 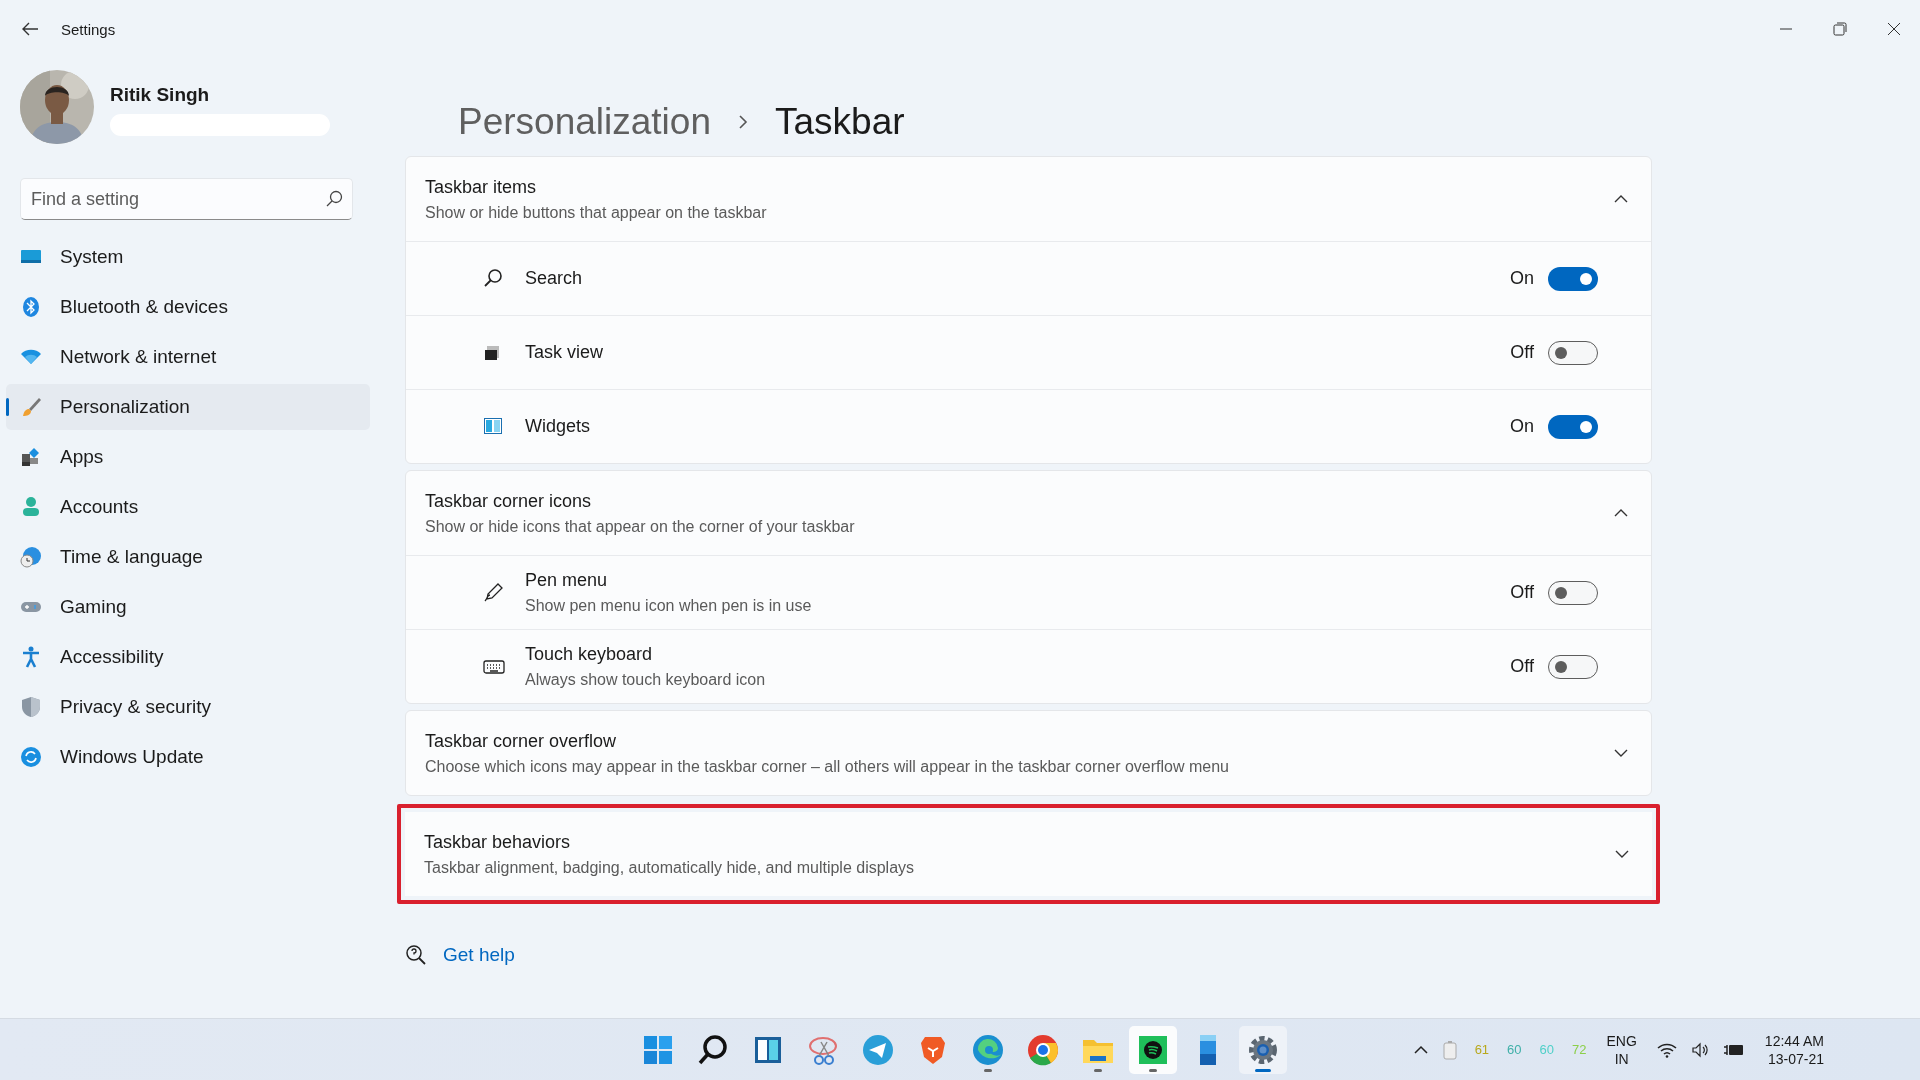 What do you see at coordinates (186, 199) in the screenshot?
I see `search-field: Find a setting` at bounding box center [186, 199].